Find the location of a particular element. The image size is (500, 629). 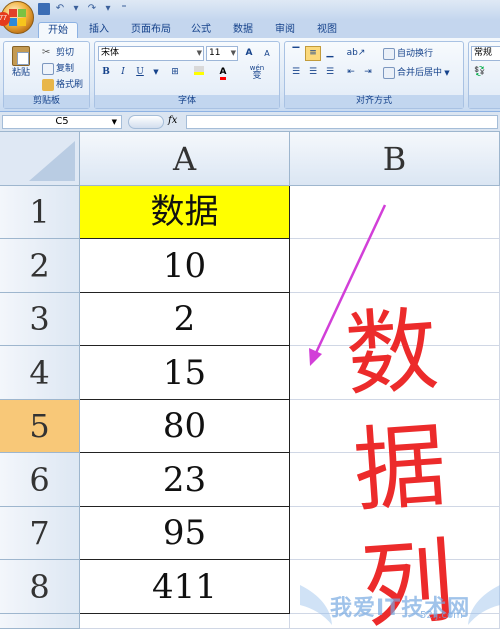

paint-bucket-icon is located at coordinates (199, 70).